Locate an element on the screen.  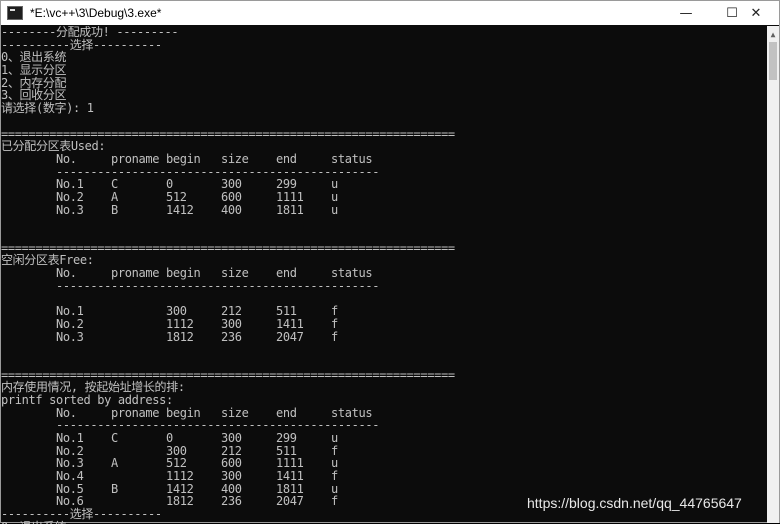
scroll-up-arrow-icon: ▲ is located at coordinates (773, 34).